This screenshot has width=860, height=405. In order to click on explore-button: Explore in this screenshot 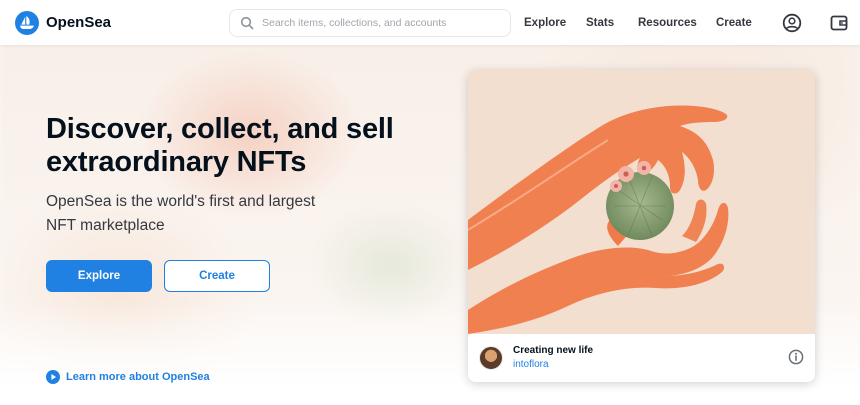, I will do `click(99, 276)`.